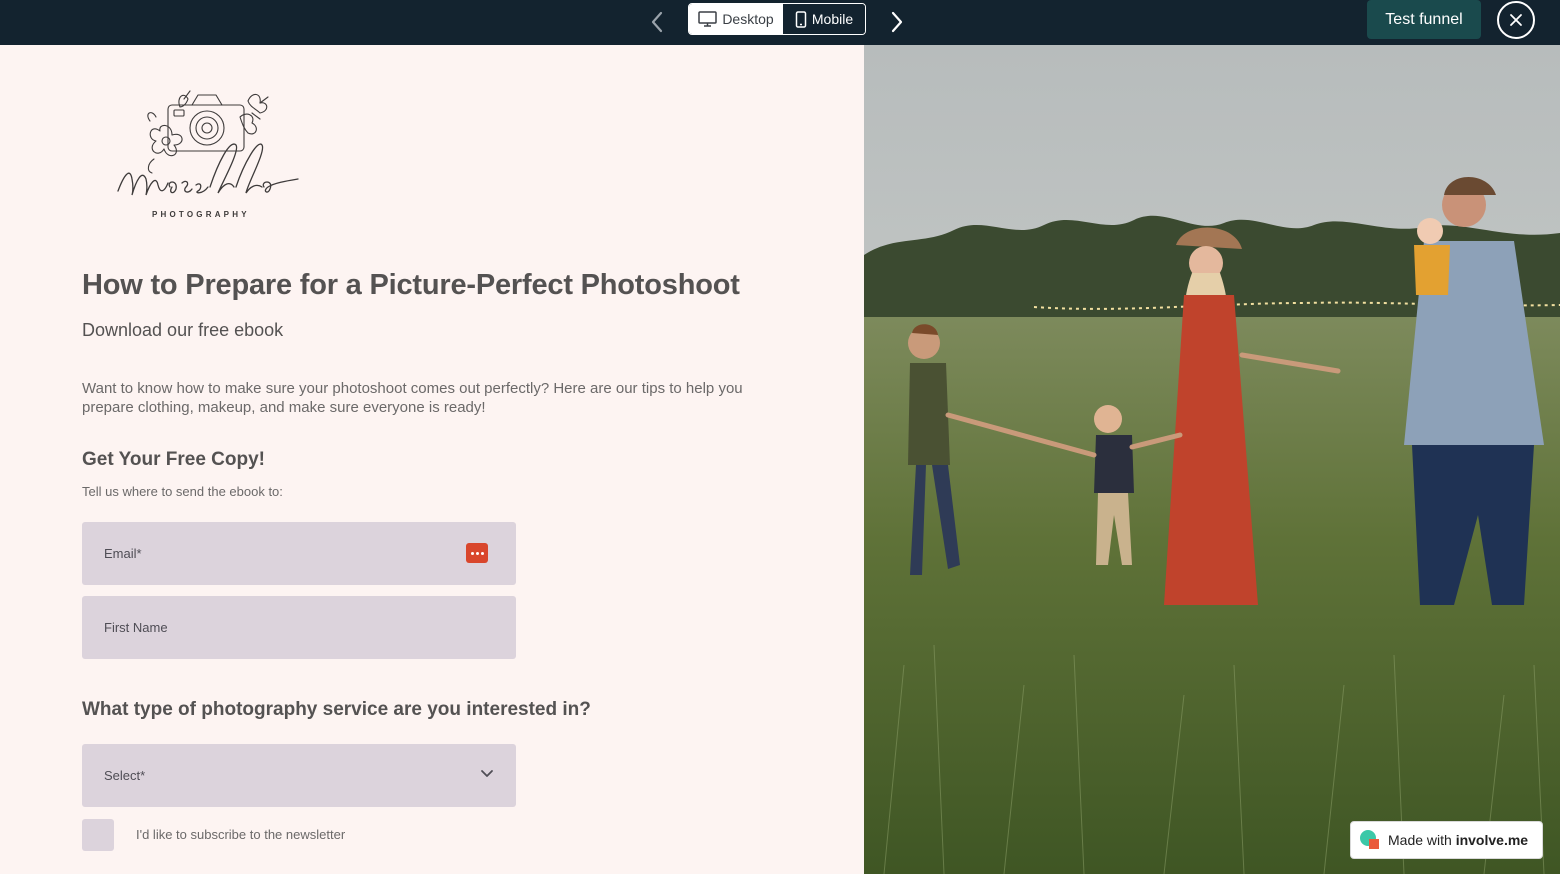 Image resolution: width=1560 pixels, height=874 pixels. I want to click on previous-page-button, so click(657, 22).